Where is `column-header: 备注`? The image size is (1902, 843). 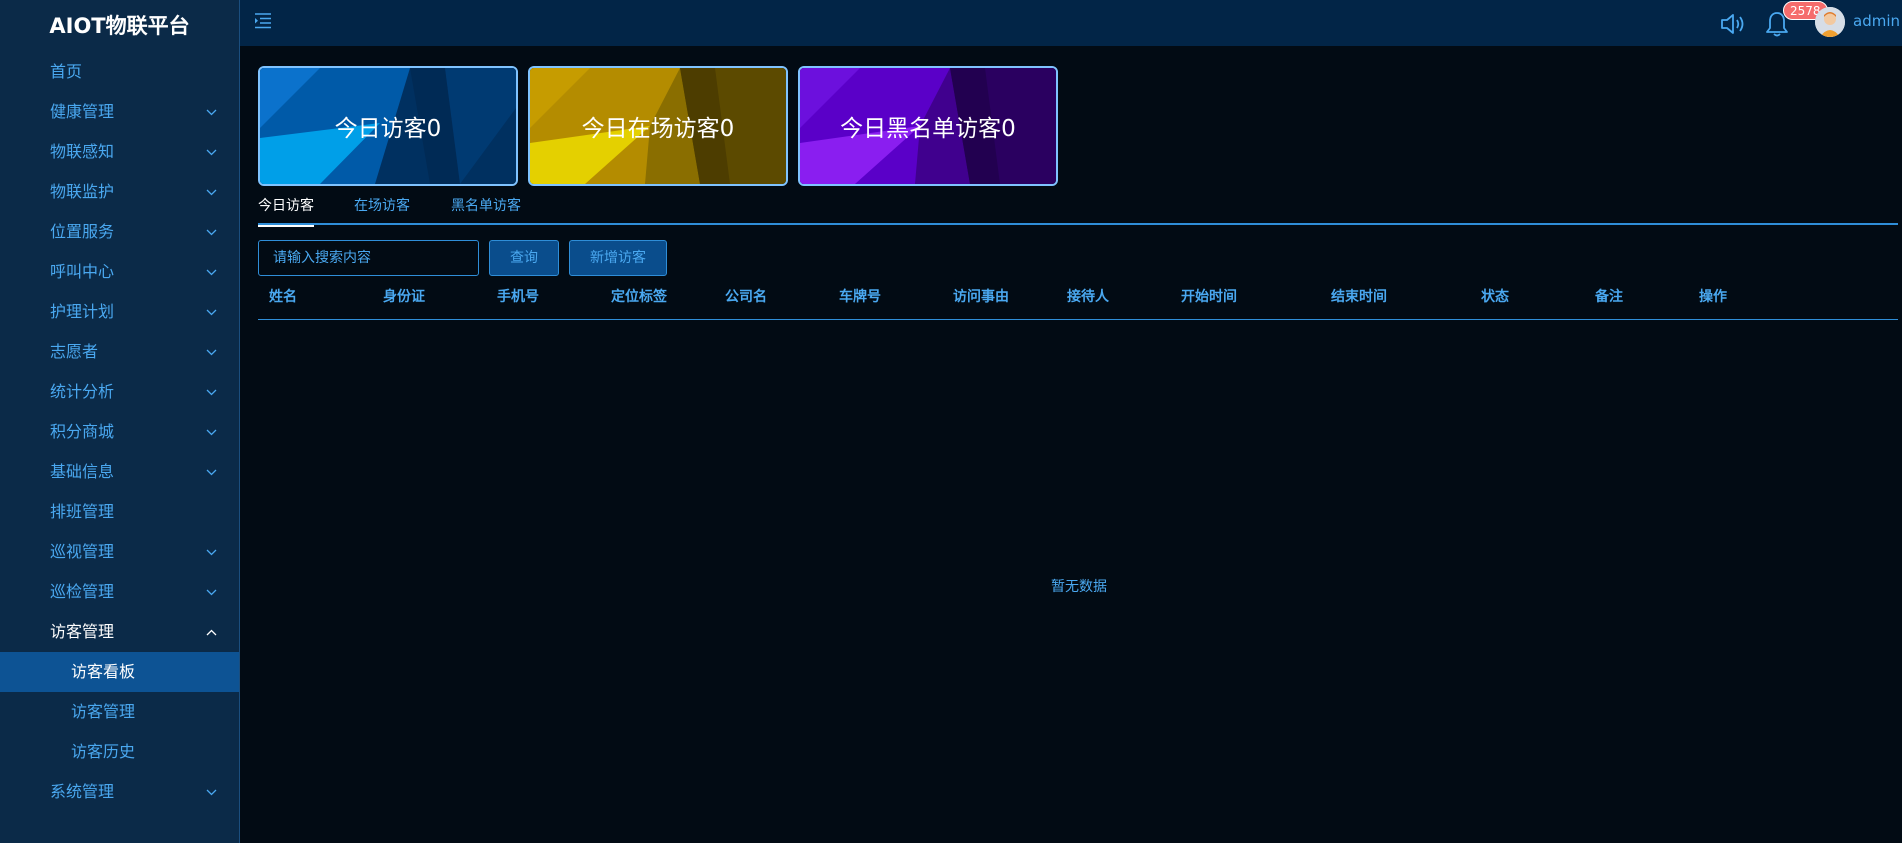 column-header: 备注 is located at coordinates (1609, 297).